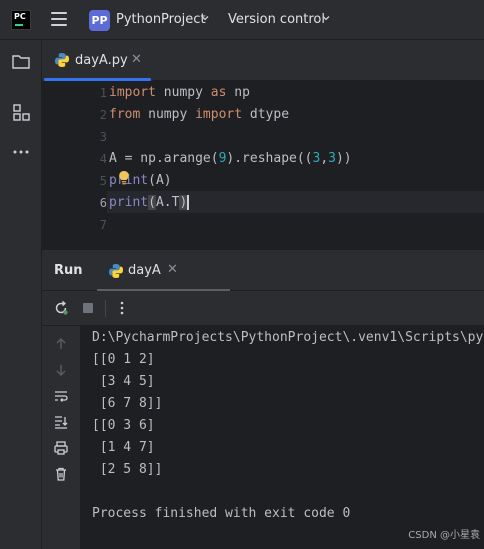  What do you see at coordinates (61, 474) in the screenshot?
I see `trash-icon` at bounding box center [61, 474].